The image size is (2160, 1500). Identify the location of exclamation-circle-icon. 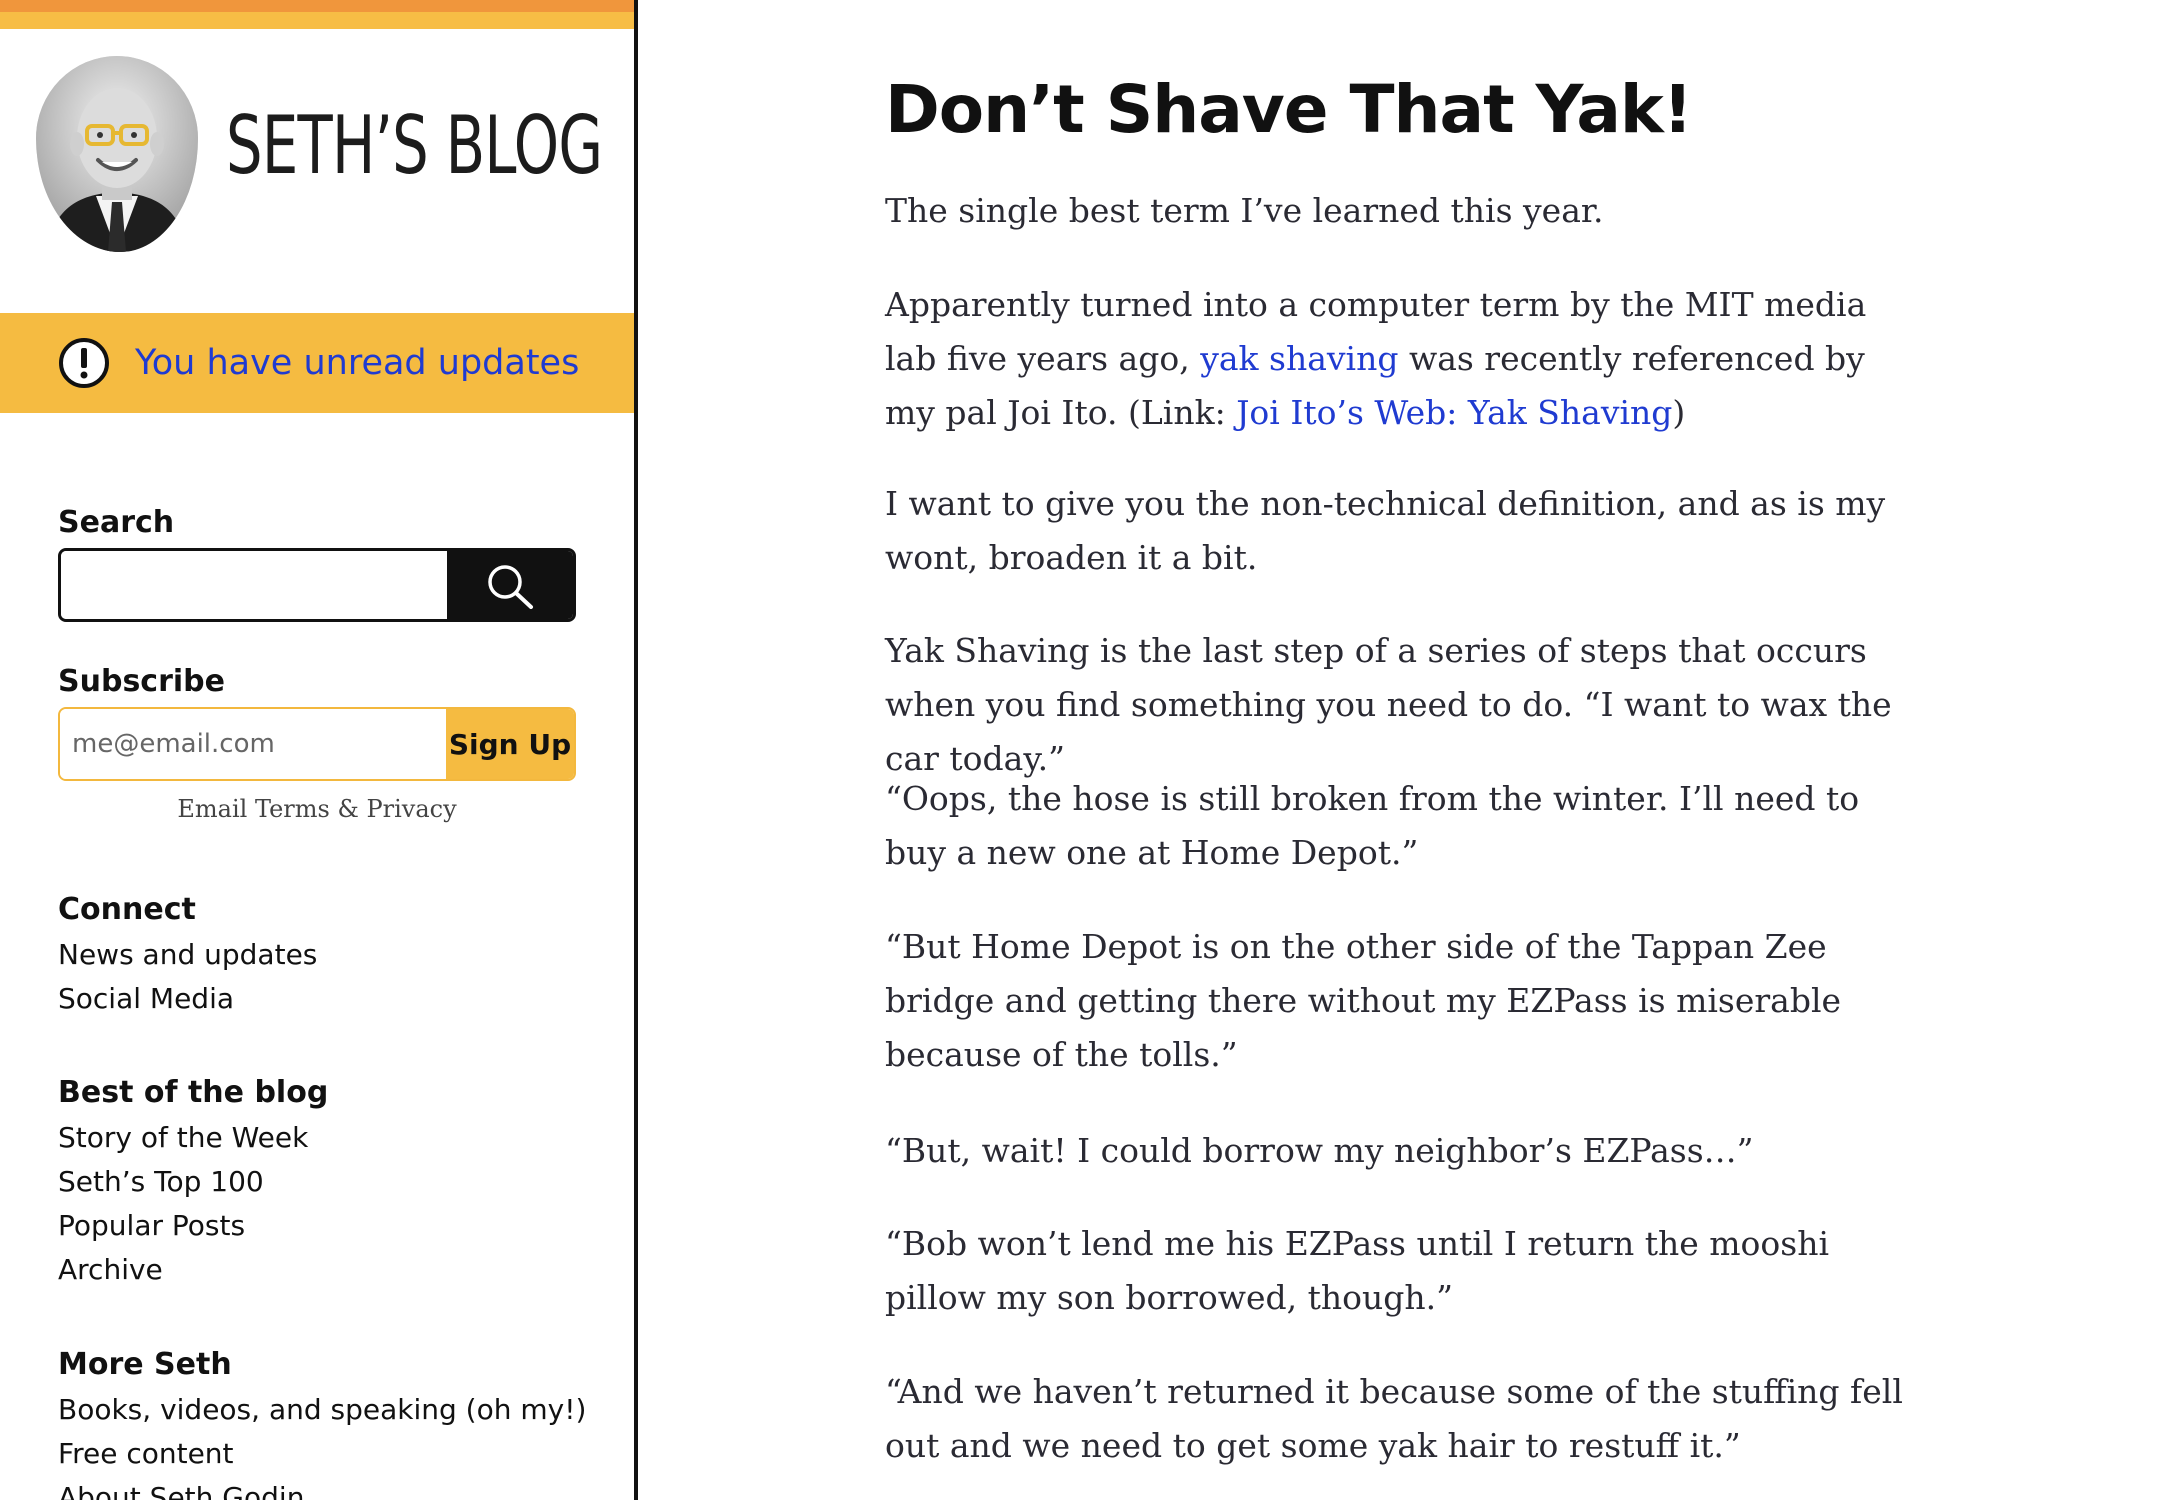
(84, 363).